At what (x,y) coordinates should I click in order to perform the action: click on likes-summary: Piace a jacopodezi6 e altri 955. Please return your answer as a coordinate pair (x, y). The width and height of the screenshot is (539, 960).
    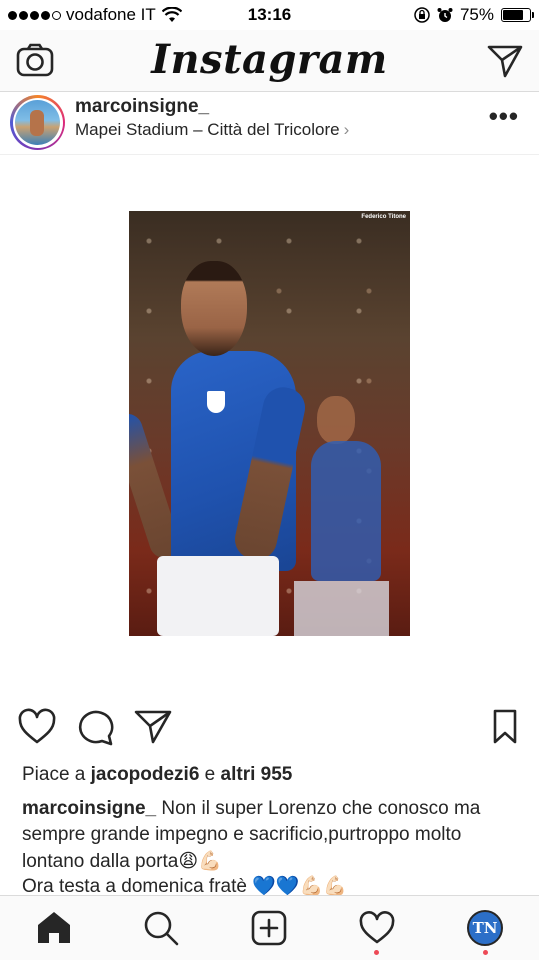
    Looking at the image, I should click on (157, 775).